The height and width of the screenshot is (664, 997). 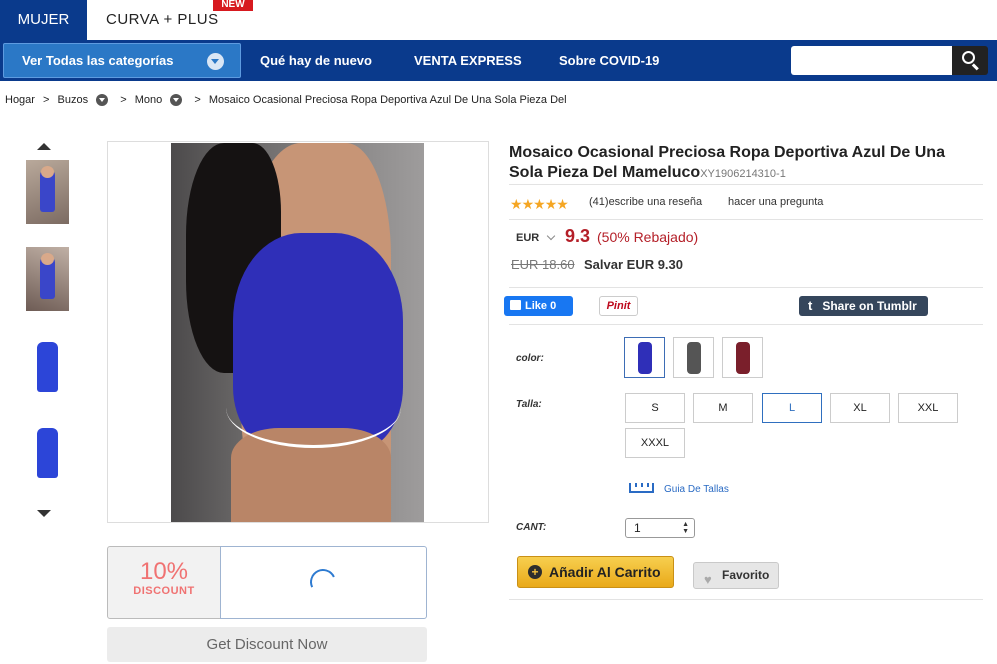 What do you see at coordinates (527, 238) in the screenshot?
I see `currency-select: EUR` at bounding box center [527, 238].